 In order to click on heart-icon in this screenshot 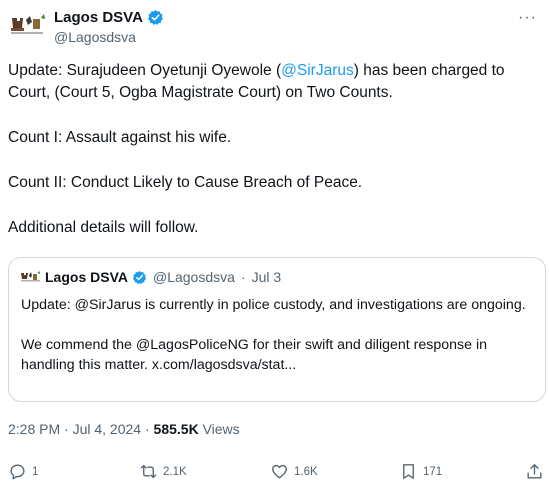, I will do `click(279, 471)`.